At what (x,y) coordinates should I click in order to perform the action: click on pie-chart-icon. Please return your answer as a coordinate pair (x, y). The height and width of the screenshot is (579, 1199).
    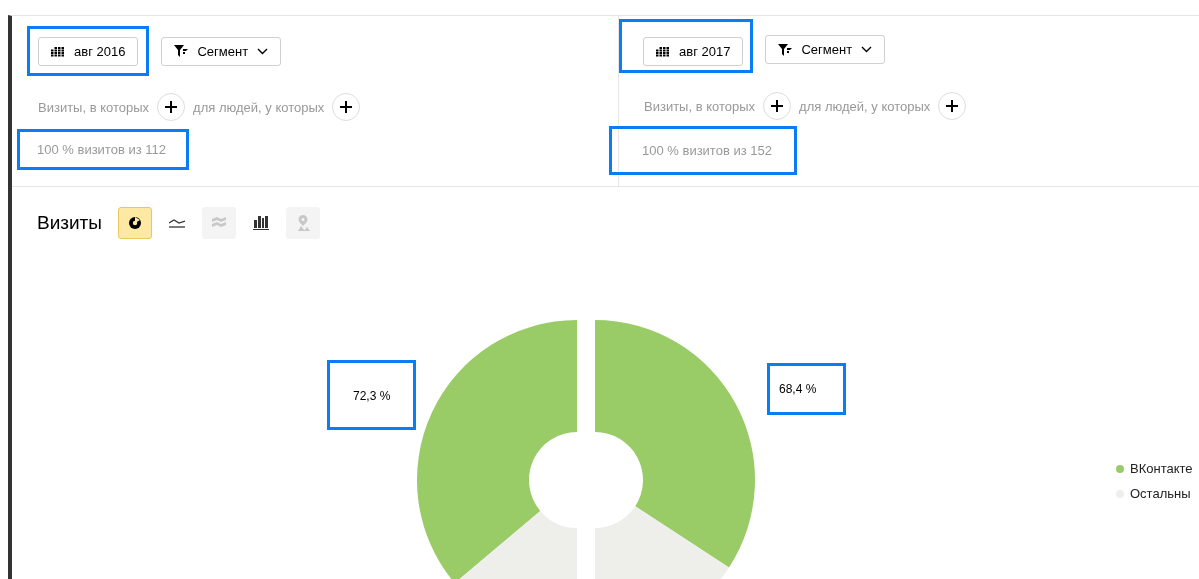
    Looking at the image, I should click on (135, 223).